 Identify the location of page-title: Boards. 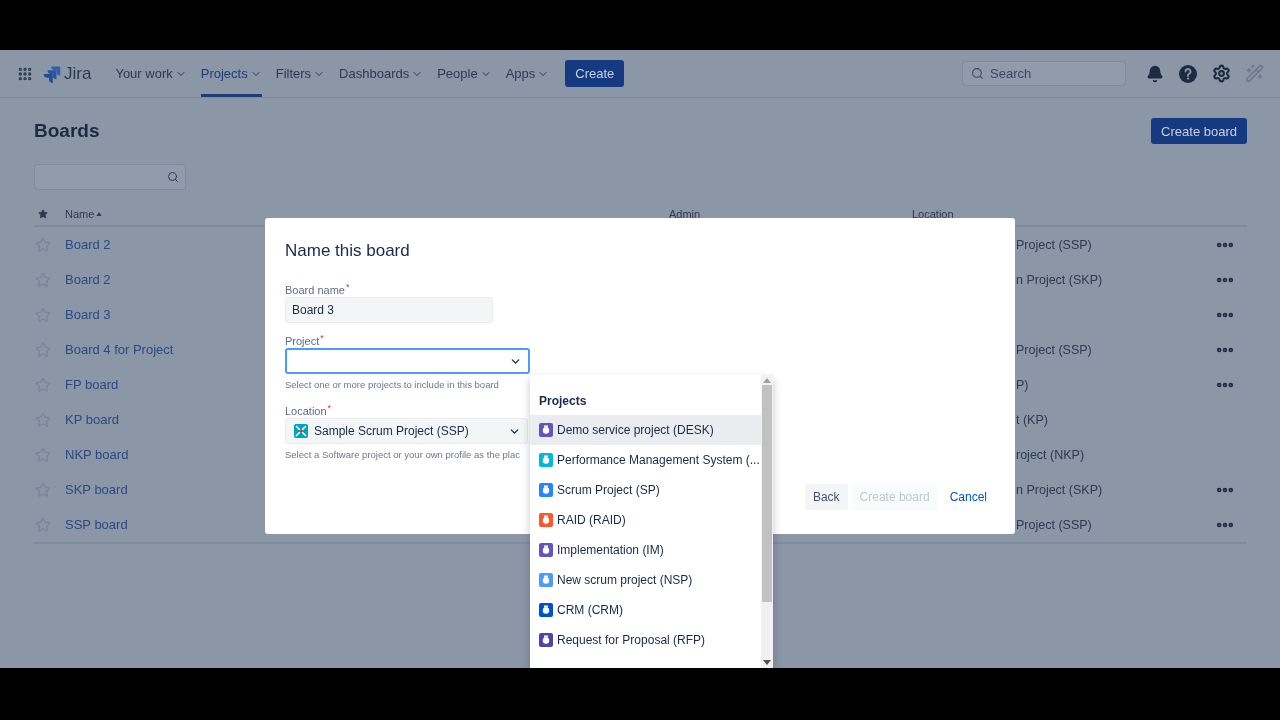
(67, 131).